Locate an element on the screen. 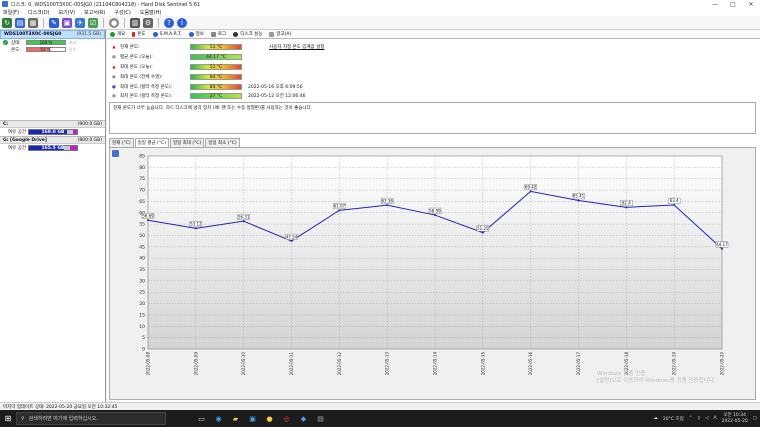  disk-capacity: (931.5 GB) is located at coordinates (88, 34).